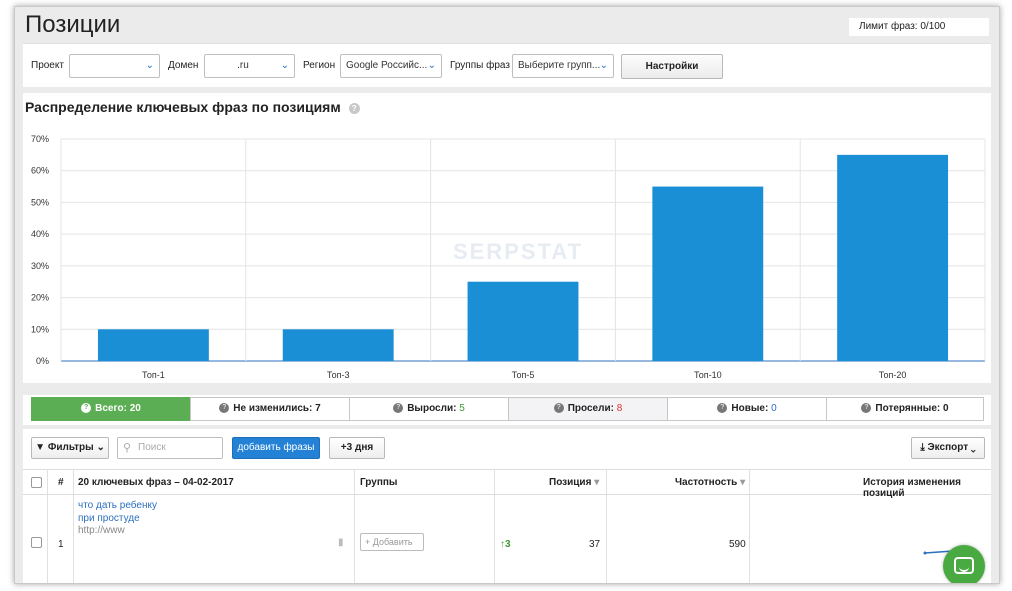 Image resolution: width=1012 pixels, height=591 pixels. What do you see at coordinates (36, 482) in the screenshot?
I see `select-all-checkbox` at bounding box center [36, 482].